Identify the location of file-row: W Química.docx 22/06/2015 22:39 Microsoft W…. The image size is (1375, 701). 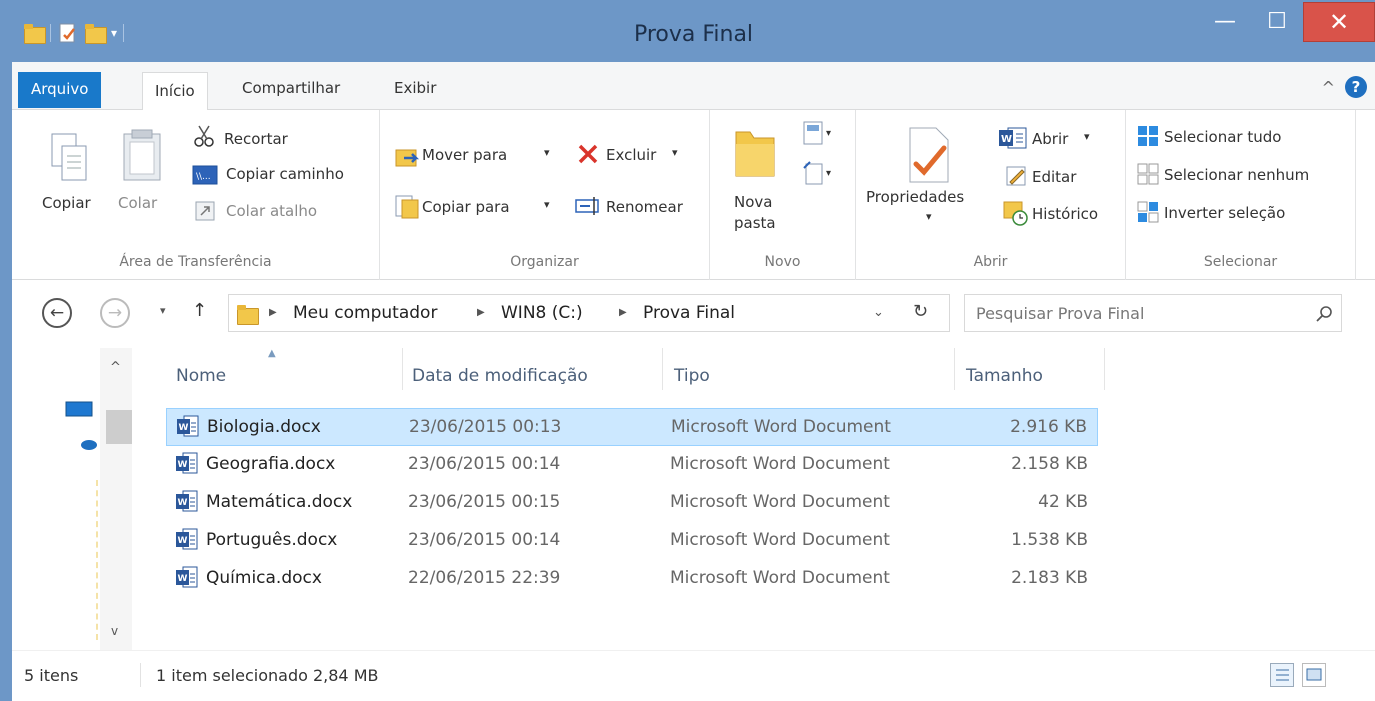
(632, 579).